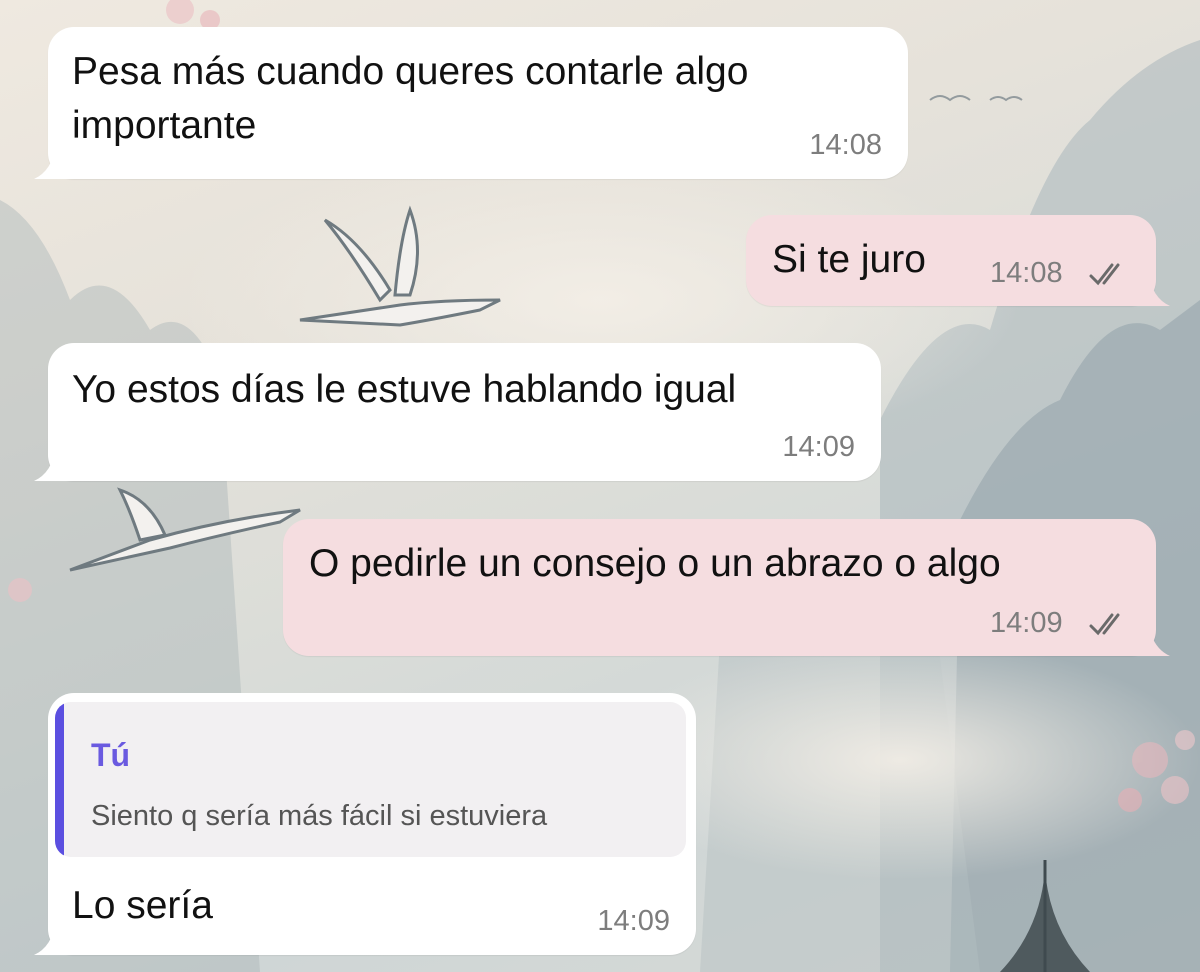 The height and width of the screenshot is (972, 1200). I want to click on message-text: Si te juro, so click(849, 259).